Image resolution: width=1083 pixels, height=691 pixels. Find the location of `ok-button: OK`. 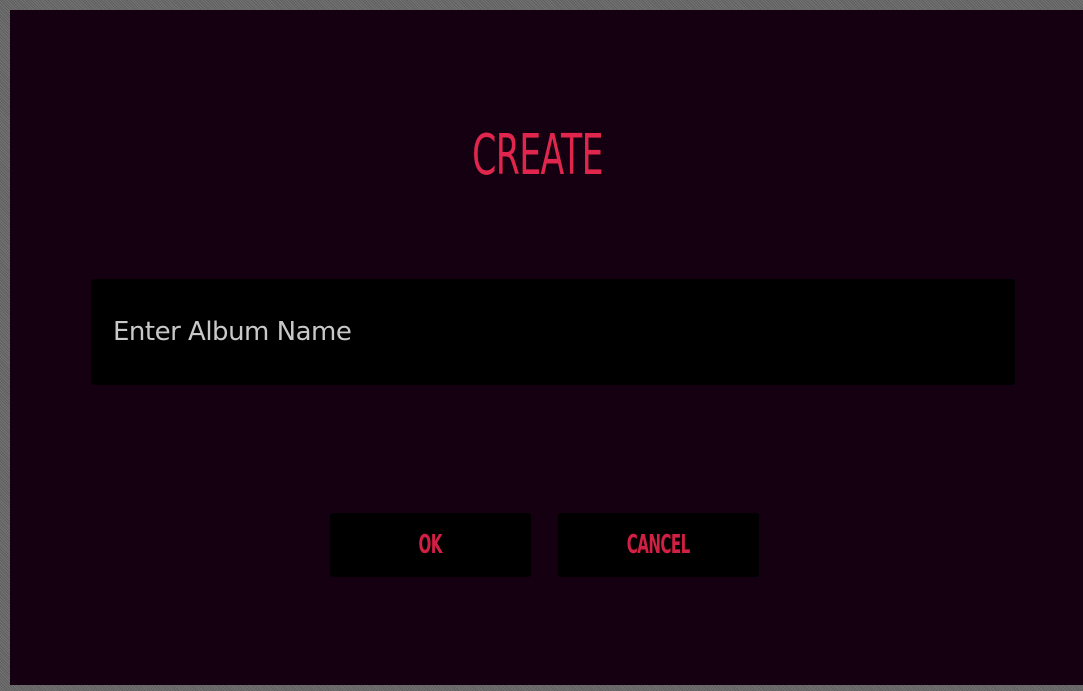

ok-button: OK is located at coordinates (430, 545).